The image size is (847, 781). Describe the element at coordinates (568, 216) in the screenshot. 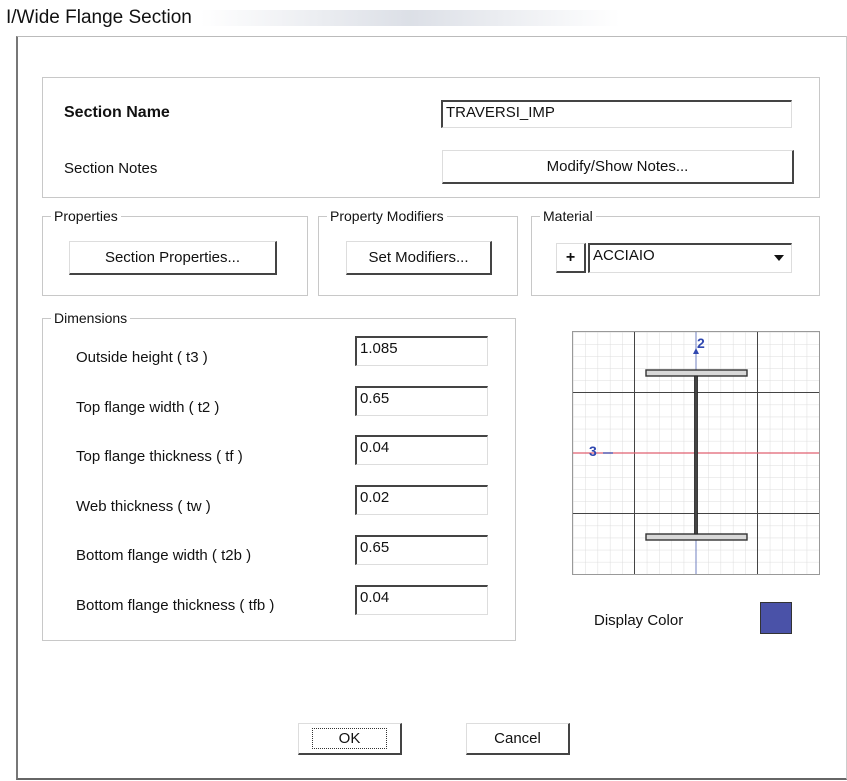

I see `material-group-label: Material` at that location.